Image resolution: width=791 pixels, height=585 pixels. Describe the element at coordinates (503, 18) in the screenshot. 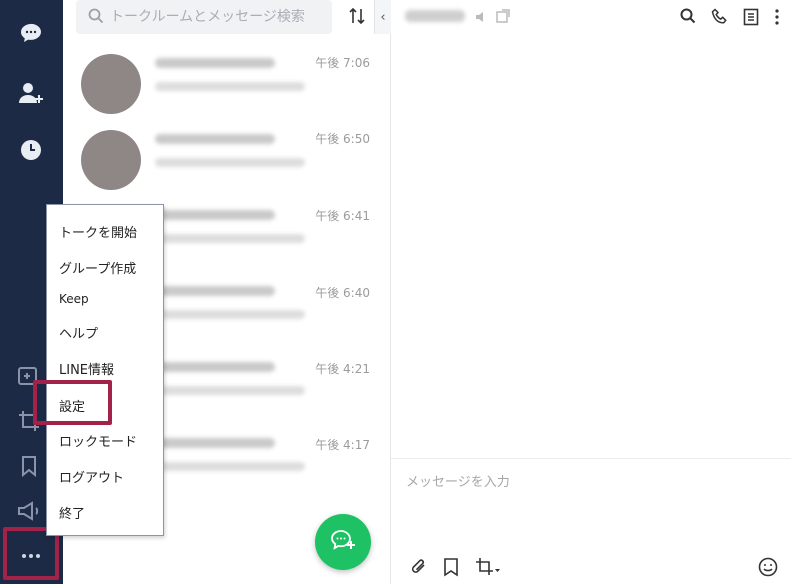

I see `external-window-icon` at that location.